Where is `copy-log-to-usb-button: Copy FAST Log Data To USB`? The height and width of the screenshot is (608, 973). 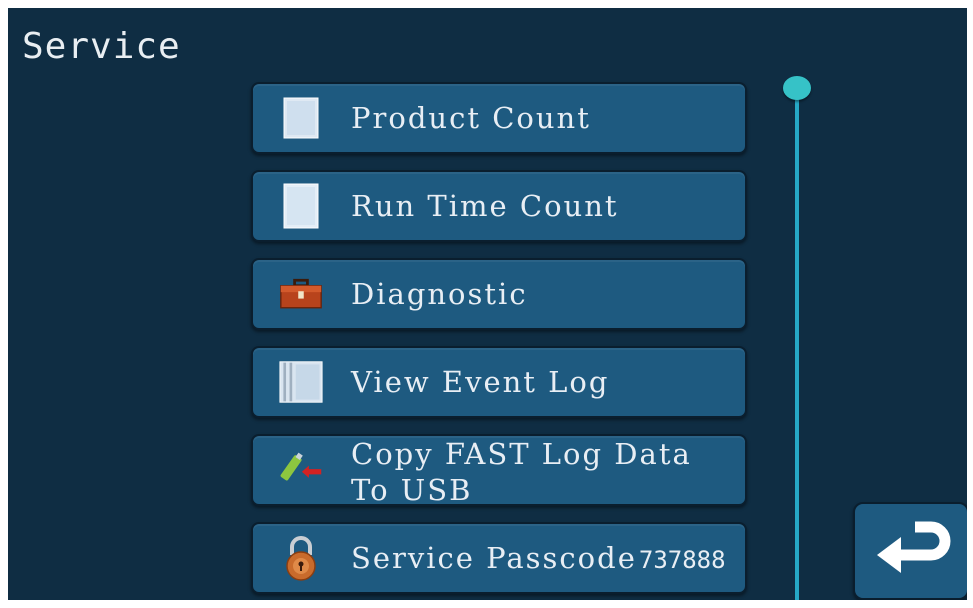 copy-log-to-usb-button: Copy FAST Log Data To USB is located at coordinates (499, 471).